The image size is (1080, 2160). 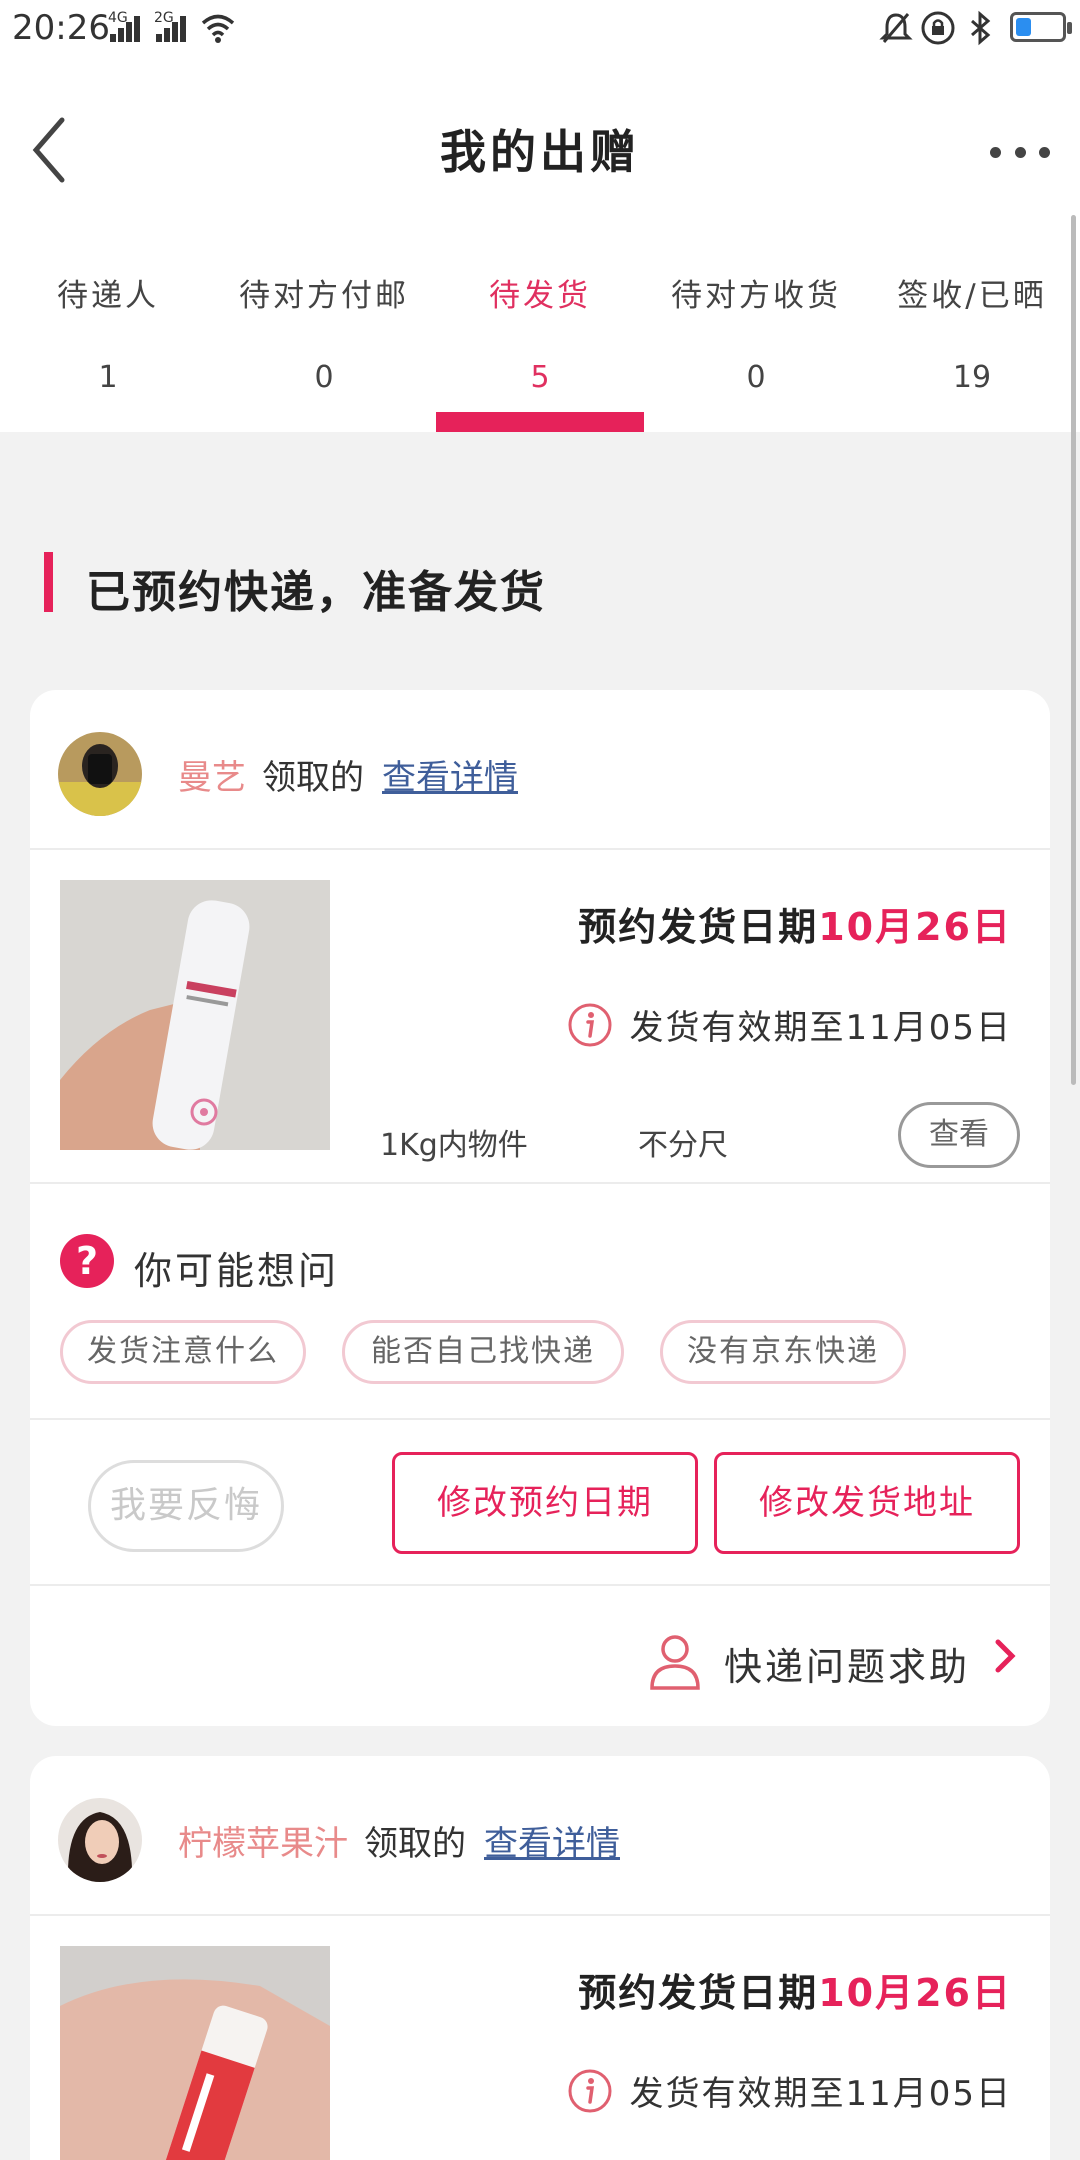 What do you see at coordinates (972, 331) in the screenshot?
I see `tab-signed-shared: 签收/已晒 19` at bounding box center [972, 331].